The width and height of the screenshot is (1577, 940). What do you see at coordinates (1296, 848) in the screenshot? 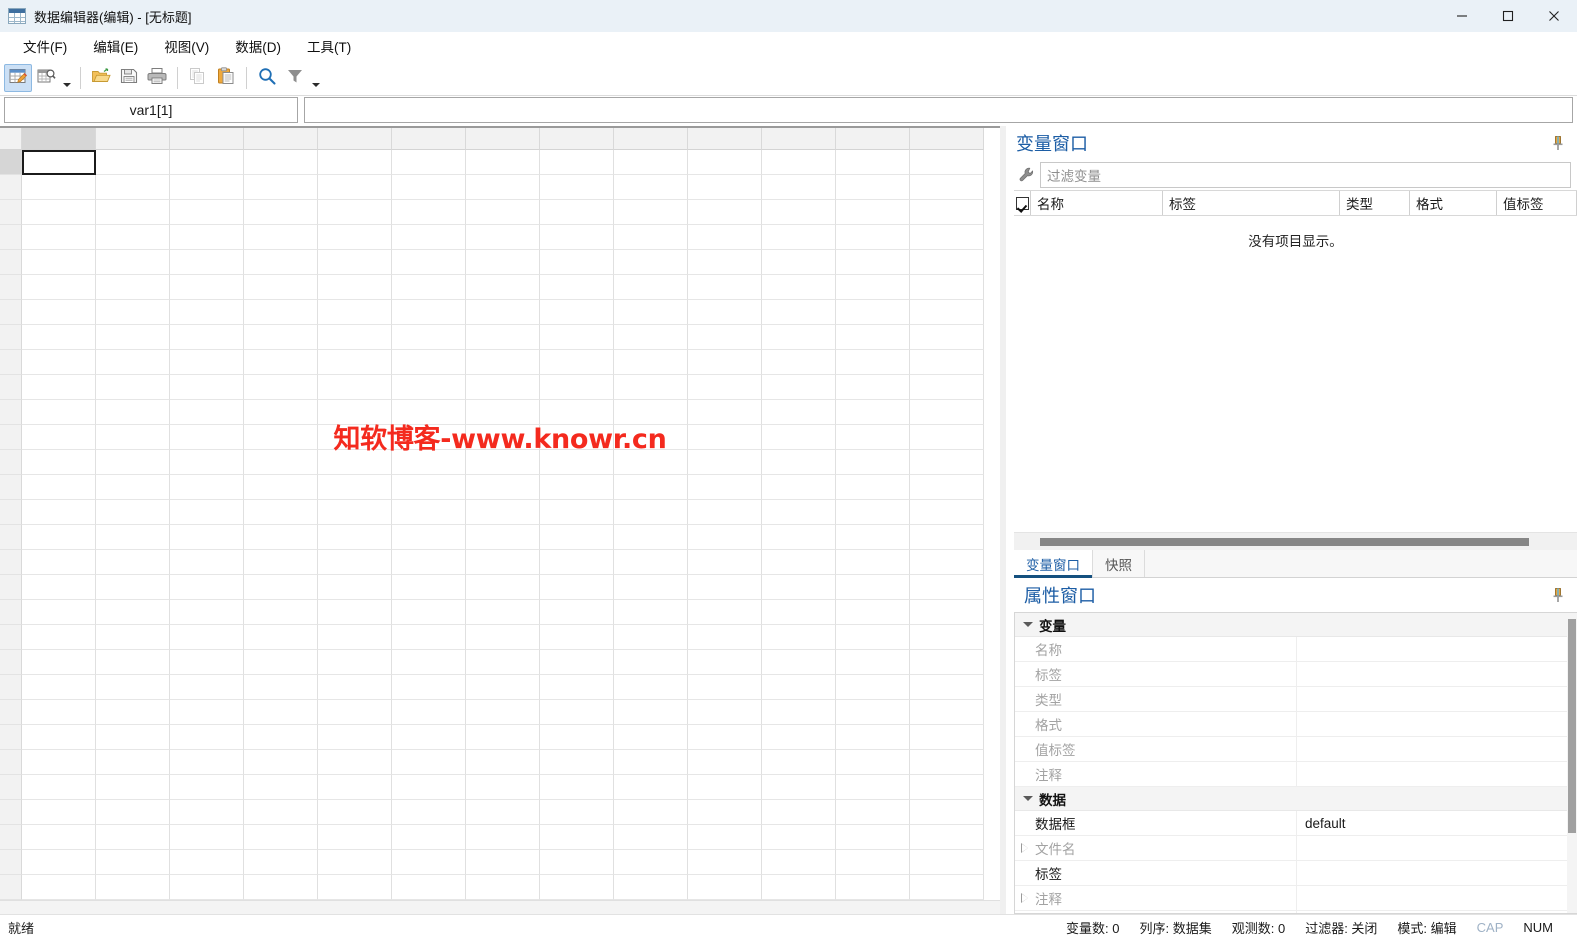
I see `property-row: 文件名` at bounding box center [1296, 848].